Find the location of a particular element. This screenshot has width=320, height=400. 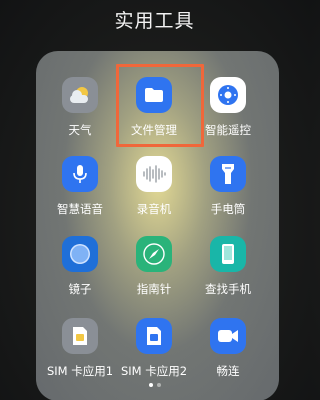

find-phone-icon is located at coordinates (228, 254).